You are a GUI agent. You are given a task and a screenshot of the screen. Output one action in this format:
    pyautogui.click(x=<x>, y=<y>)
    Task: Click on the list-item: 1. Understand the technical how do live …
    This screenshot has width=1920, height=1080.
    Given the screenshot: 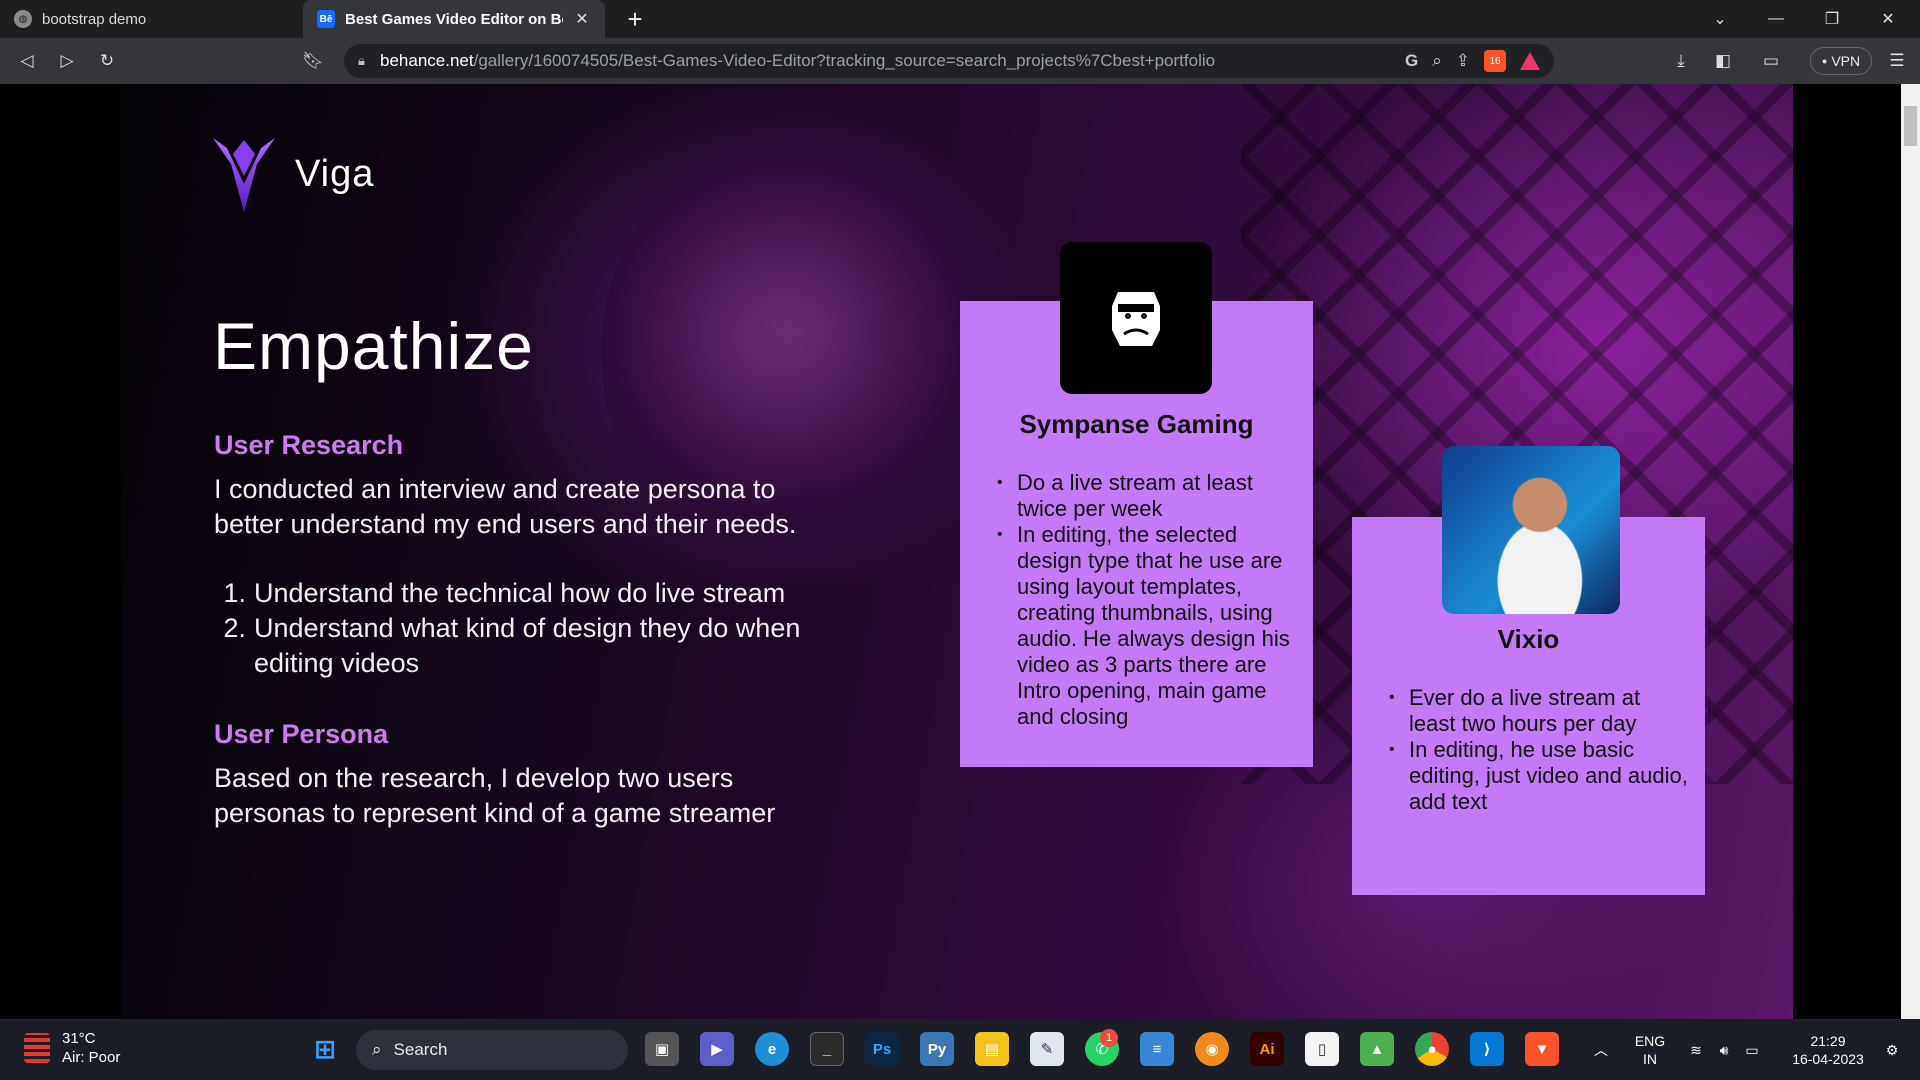 What is the action you would take?
    pyautogui.click(x=504, y=593)
    